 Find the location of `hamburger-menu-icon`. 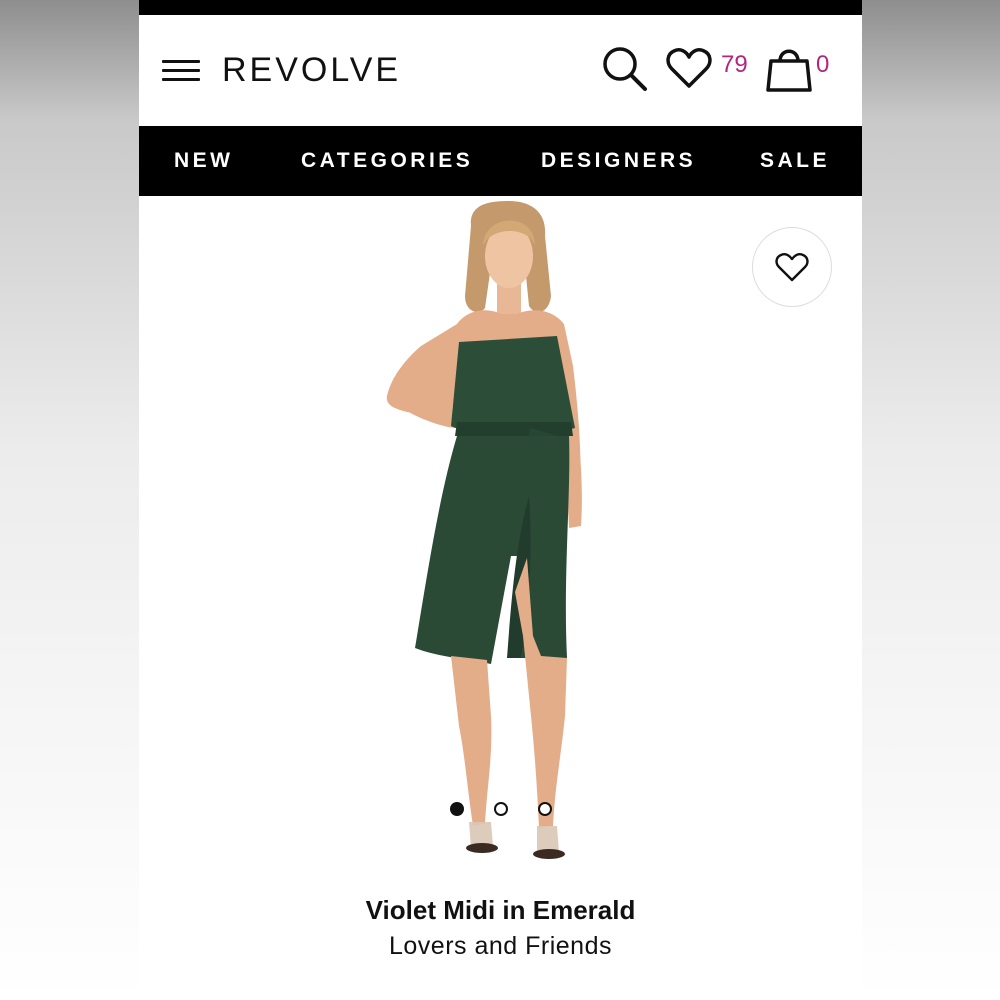

hamburger-menu-icon is located at coordinates (181, 71).